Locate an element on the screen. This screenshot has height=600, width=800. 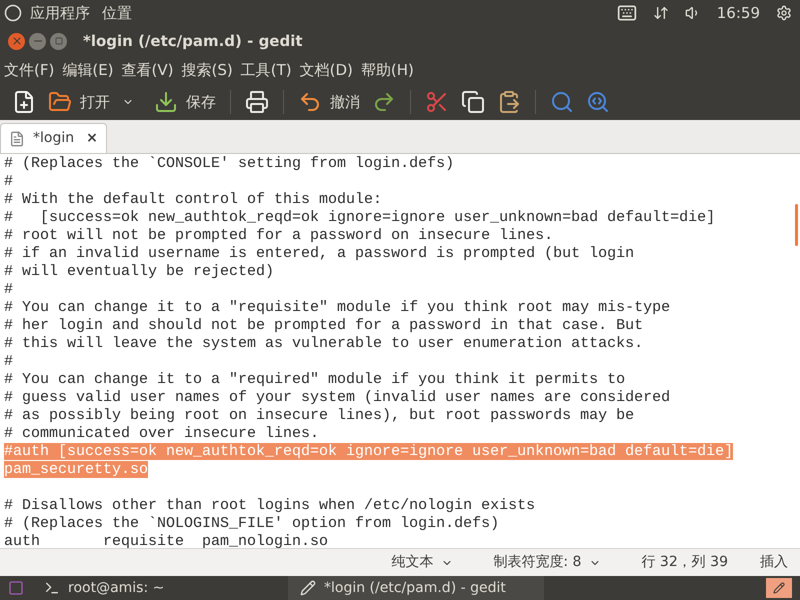
workspace-icon is located at coordinates (16, 588).